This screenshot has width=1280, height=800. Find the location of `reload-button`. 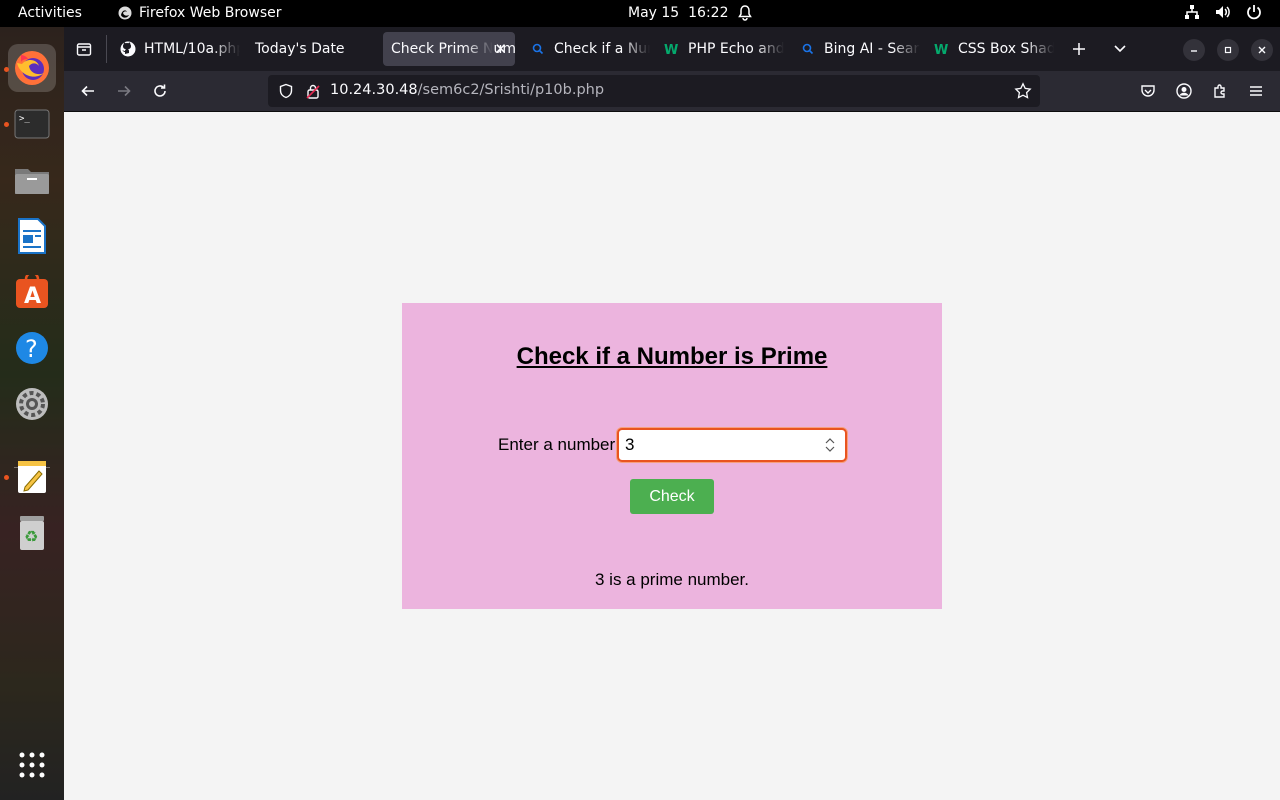

reload-button is located at coordinates (160, 91).